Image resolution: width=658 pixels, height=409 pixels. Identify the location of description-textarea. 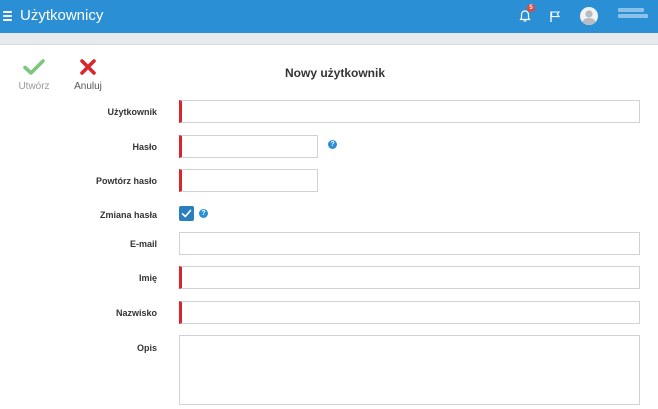
(409, 370).